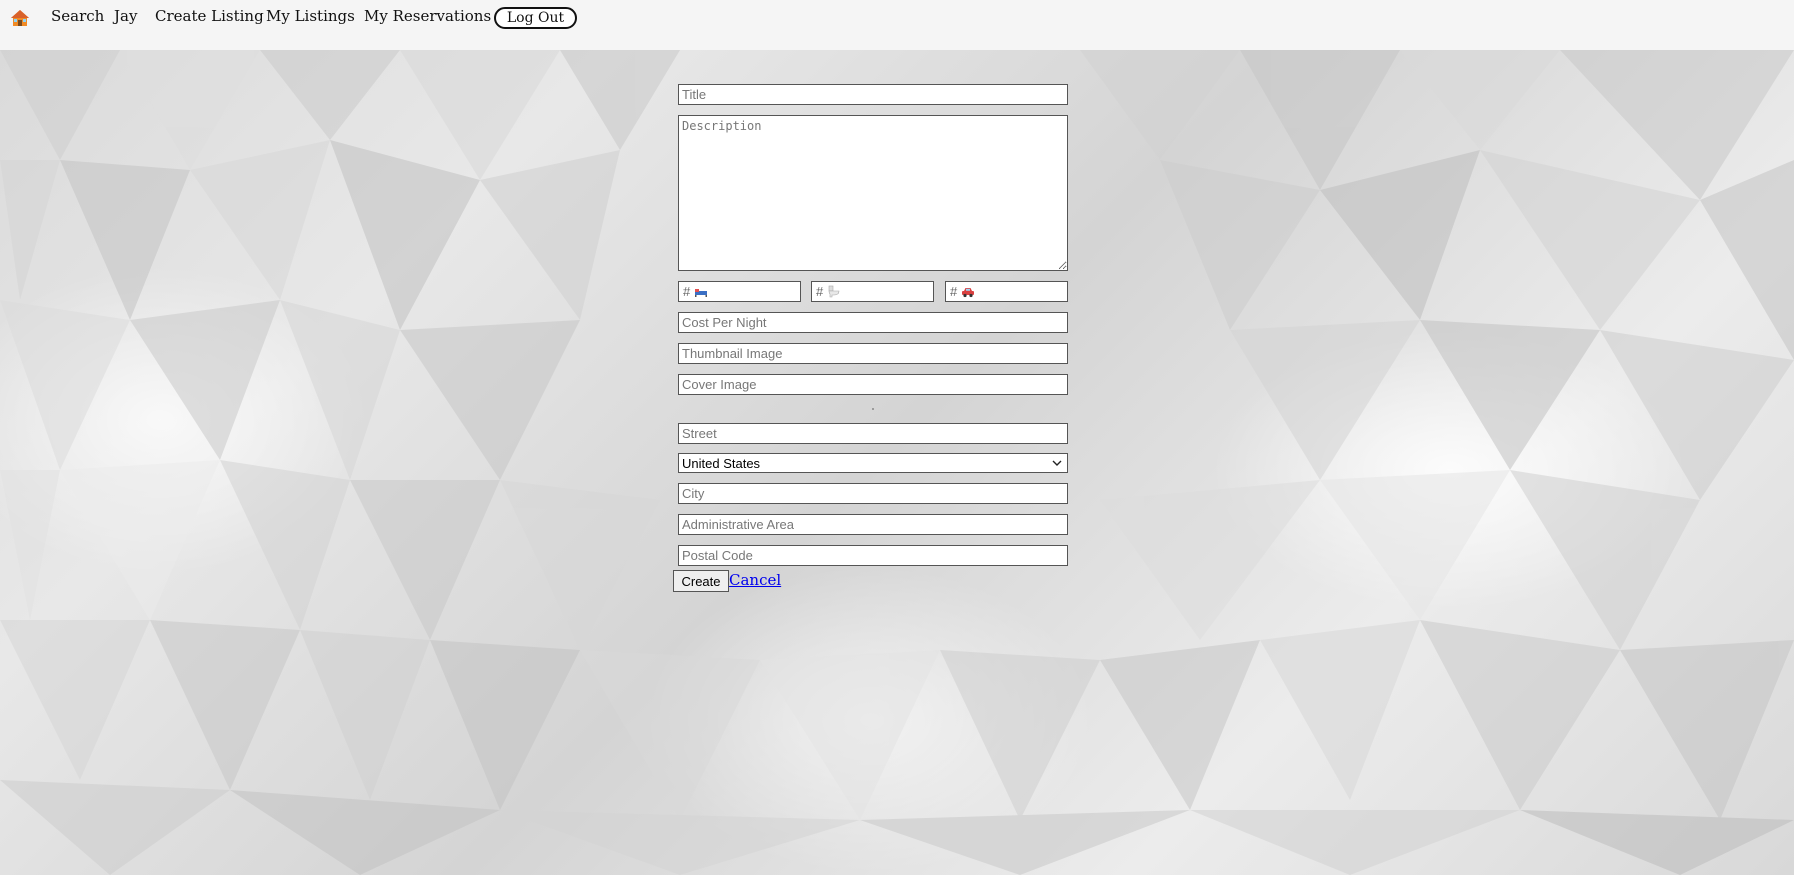  I want to click on toilet-icon, so click(834, 291).